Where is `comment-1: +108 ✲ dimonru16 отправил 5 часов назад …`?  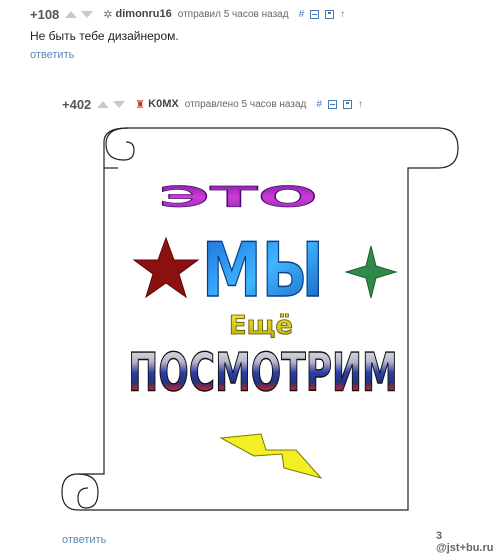
comment-1: +108 ✲ dimonru16 отправил 5 часов назад … is located at coordinates (190, 34).